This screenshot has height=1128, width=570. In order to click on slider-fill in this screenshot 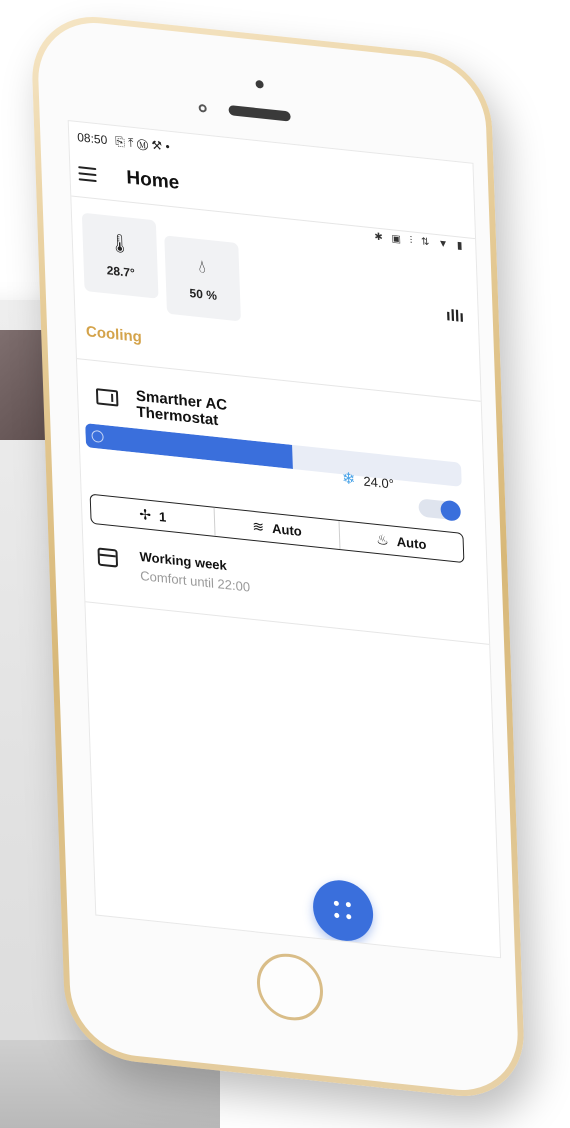, I will do `click(189, 446)`.